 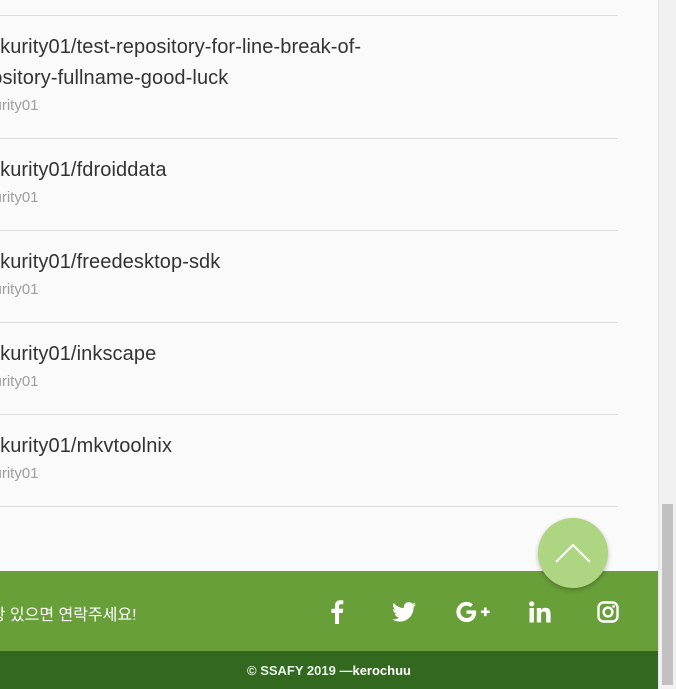 I want to click on back-to-top-button, so click(x=573, y=553).